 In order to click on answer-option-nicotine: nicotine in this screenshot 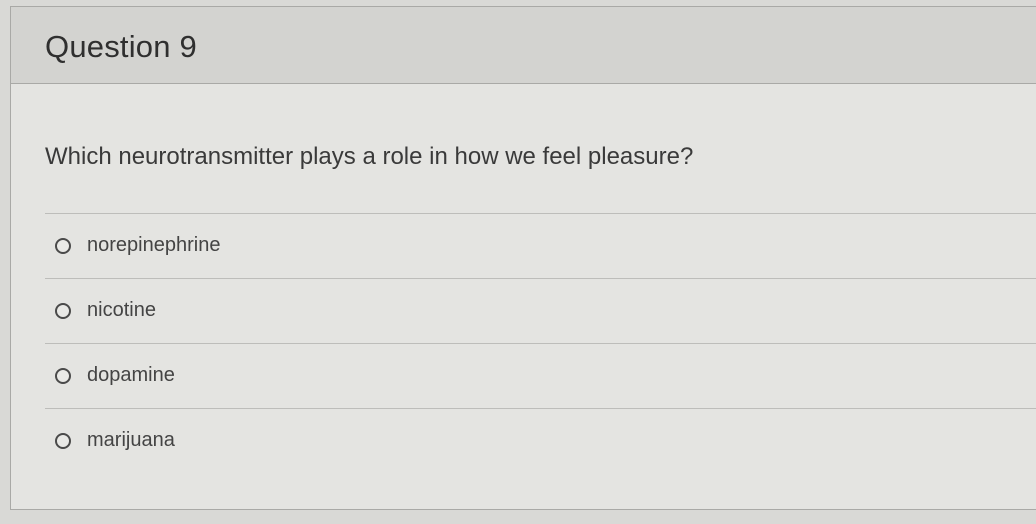, I will do `click(540, 310)`.